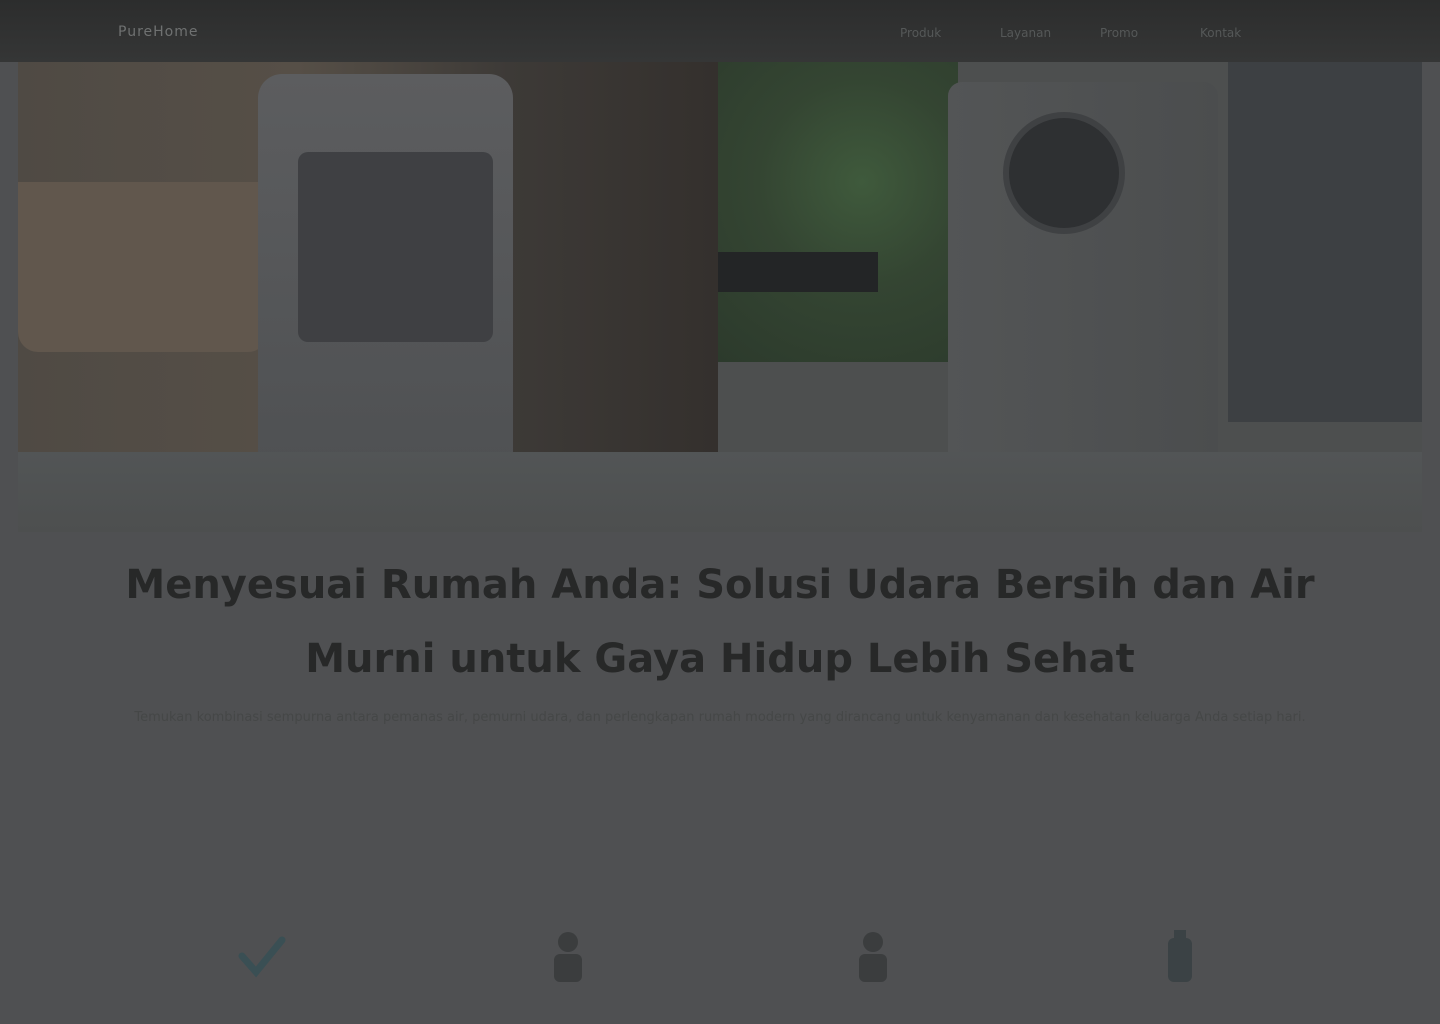  What do you see at coordinates (838, 212) in the screenshot?
I see `plant-foliage` at bounding box center [838, 212].